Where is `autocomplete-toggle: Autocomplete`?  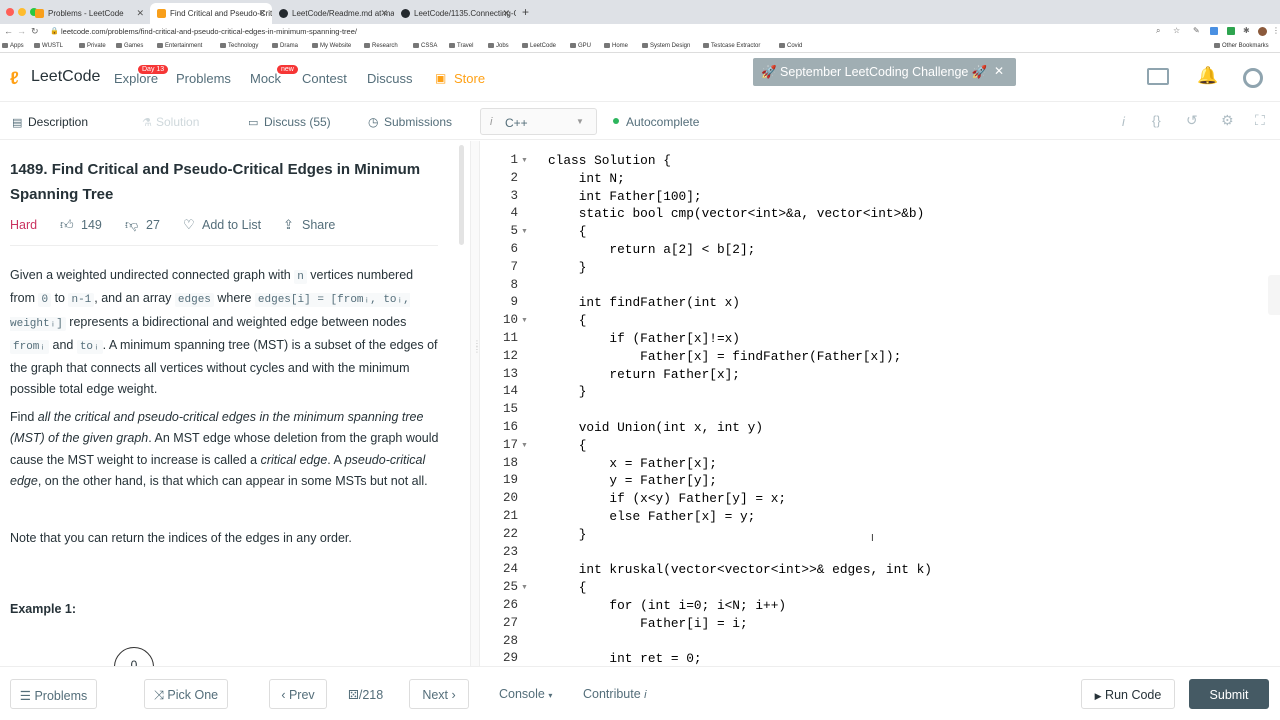
autocomplete-toggle: Autocomplete is located at coordinates (662, 122).